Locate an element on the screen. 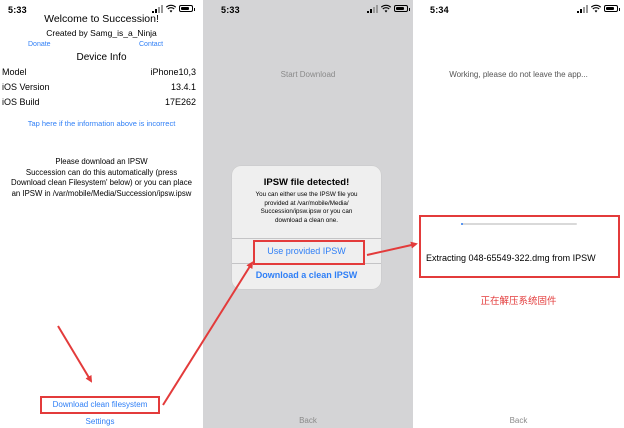 This screenshot has height=428, width=624. arrow-to-download-button is located at coordinates (75, 354).